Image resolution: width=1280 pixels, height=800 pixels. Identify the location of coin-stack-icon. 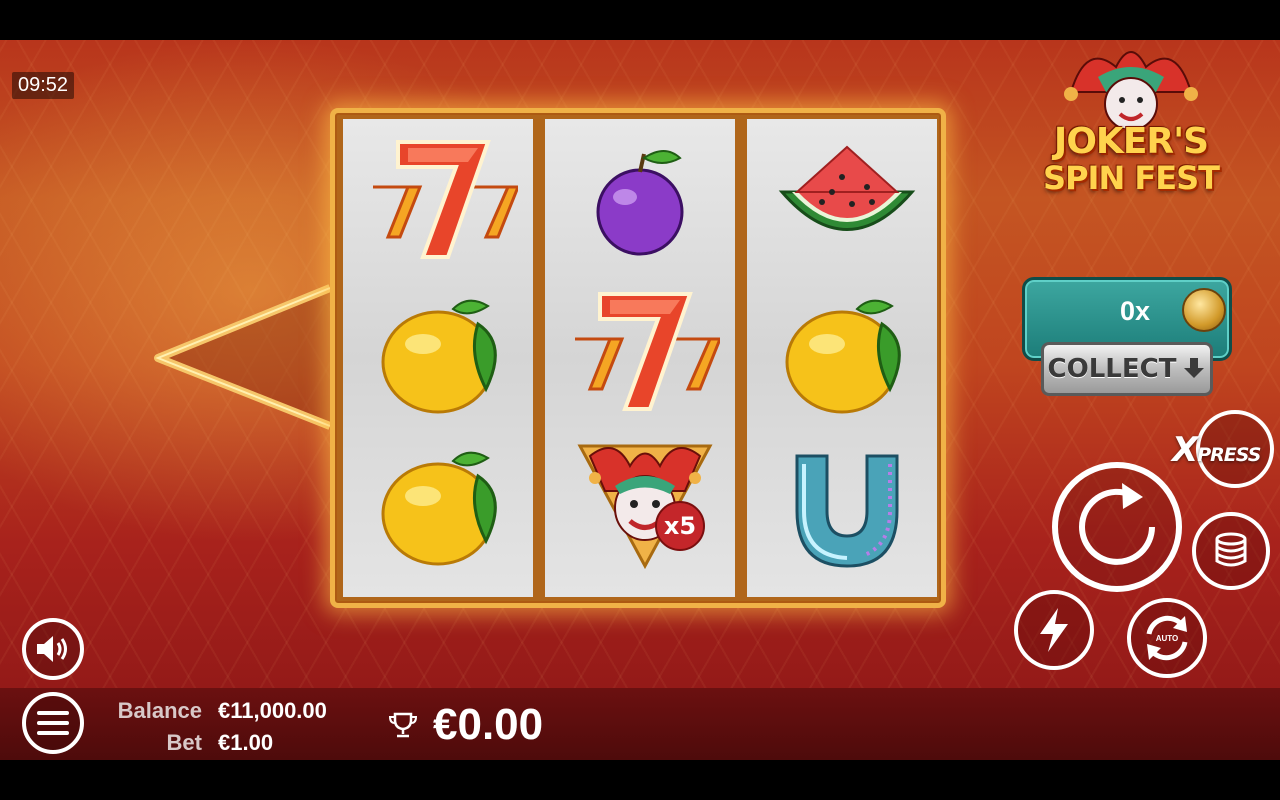
(1231, 549).